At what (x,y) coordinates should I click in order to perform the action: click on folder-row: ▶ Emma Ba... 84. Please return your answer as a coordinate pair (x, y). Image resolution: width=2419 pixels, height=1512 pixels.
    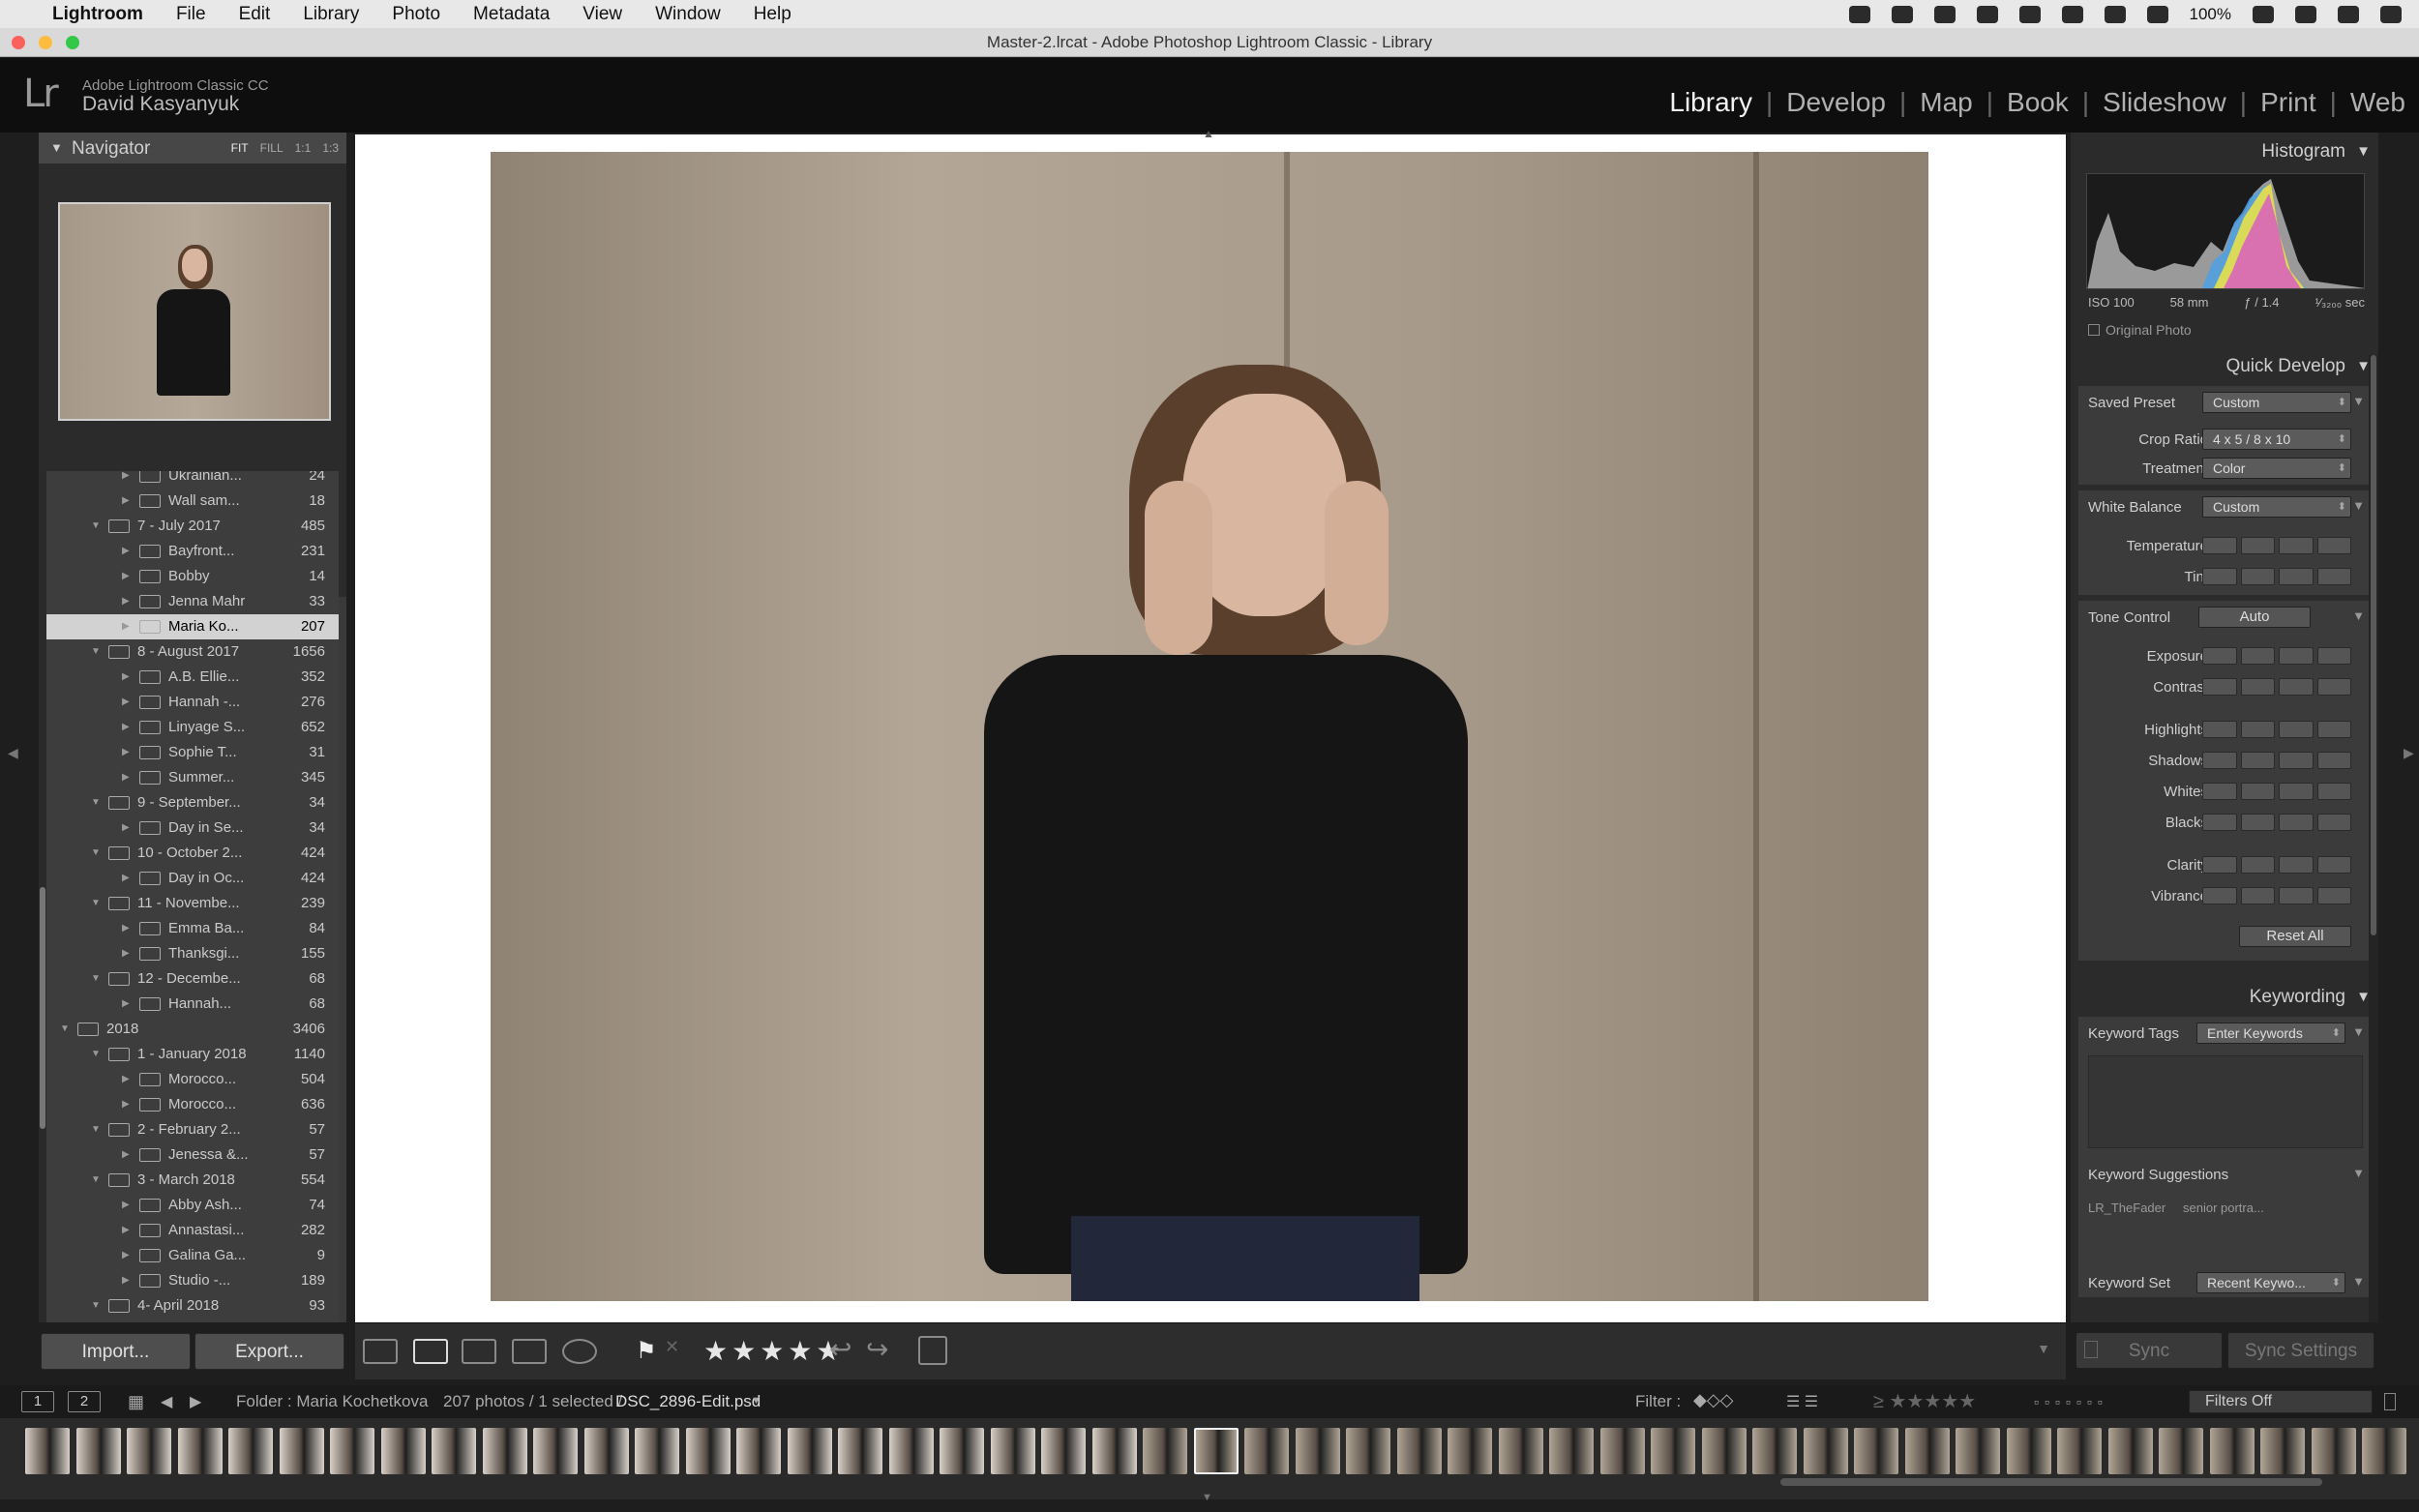
    Looking at the image, I should click on (193, 929).